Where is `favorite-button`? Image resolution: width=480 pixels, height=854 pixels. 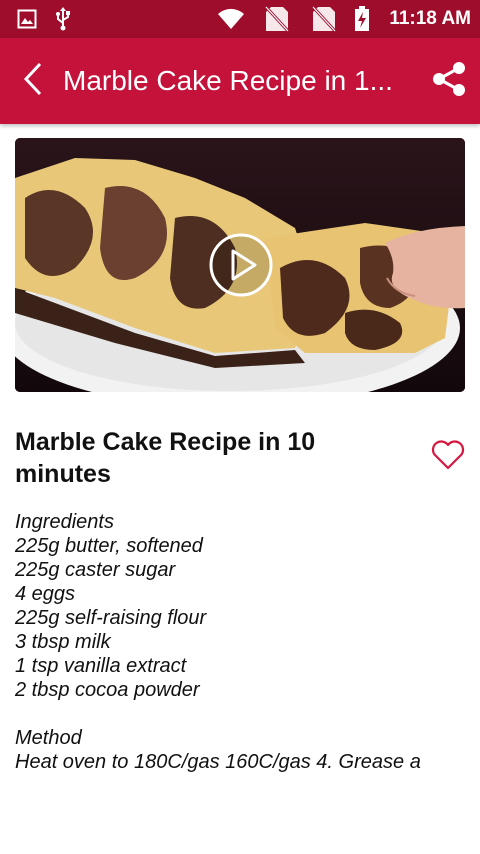 favorite-button is located at coordinates (448, 457).